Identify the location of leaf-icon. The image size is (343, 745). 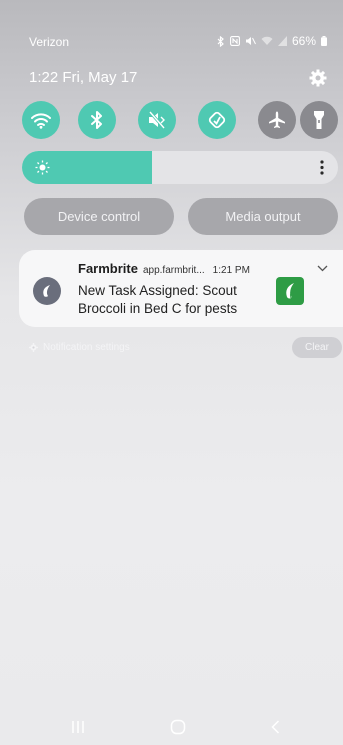
(46, 291).